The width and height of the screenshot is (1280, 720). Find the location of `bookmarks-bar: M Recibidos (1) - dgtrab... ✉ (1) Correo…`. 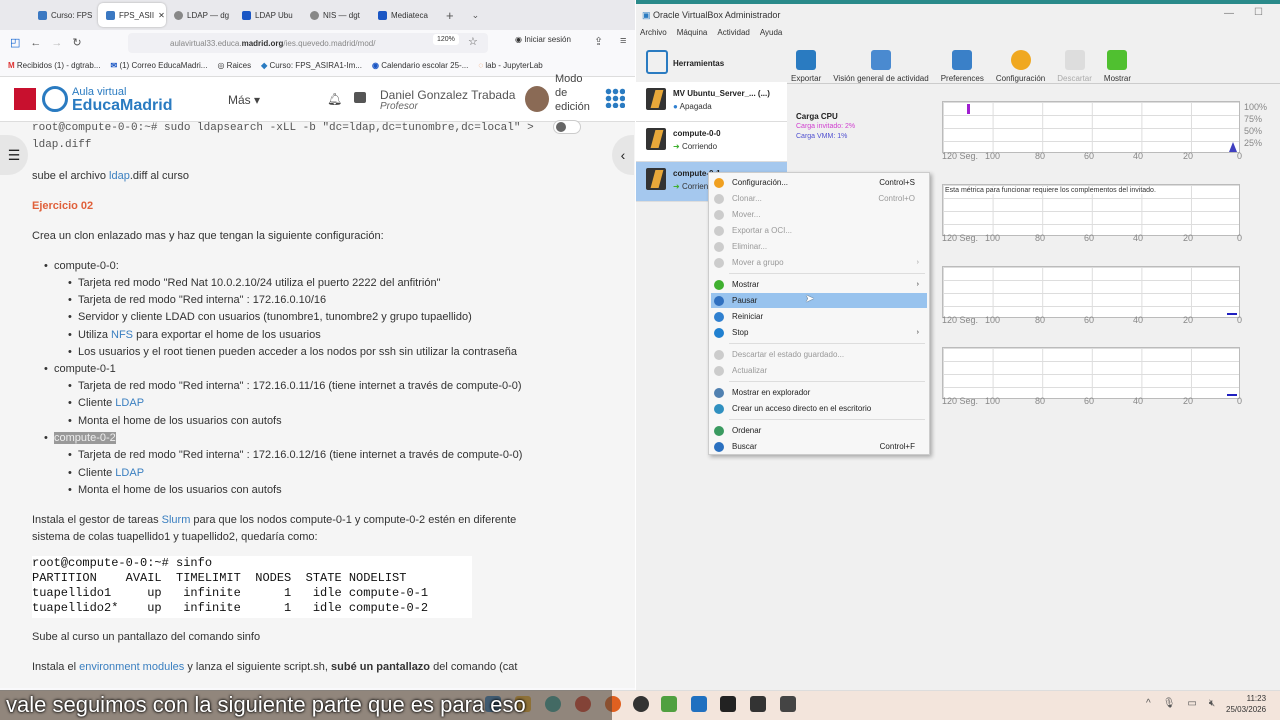

bookmarks-bar: M Recibidos (1) - dgtrab... ✉ (1) Correo… is located at coordinates (317, 66).